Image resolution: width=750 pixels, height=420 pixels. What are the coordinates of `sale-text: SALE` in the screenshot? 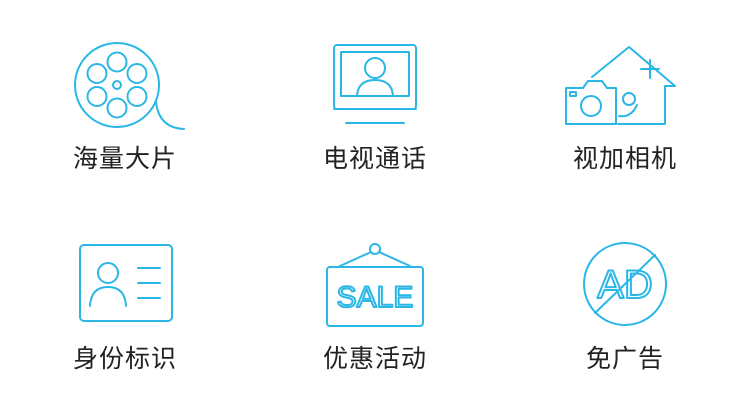 It's located at (375, 297).